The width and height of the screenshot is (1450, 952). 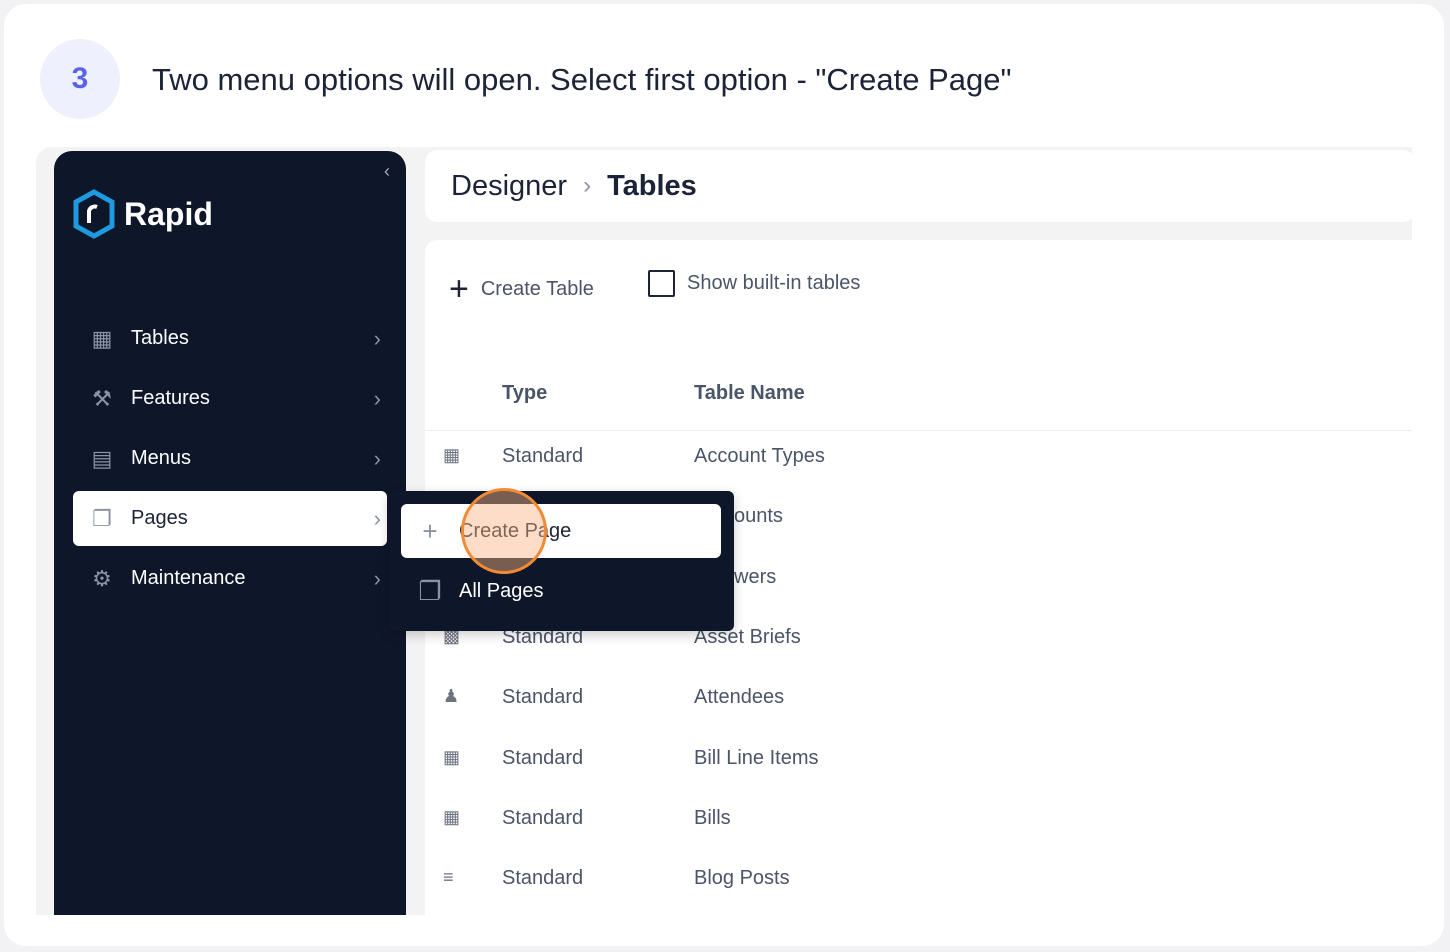 What do you see at coordinates (756, 757) in the screenshot?
I see `row-table-name: Bill Line Items` at bounding box center [756, 757].